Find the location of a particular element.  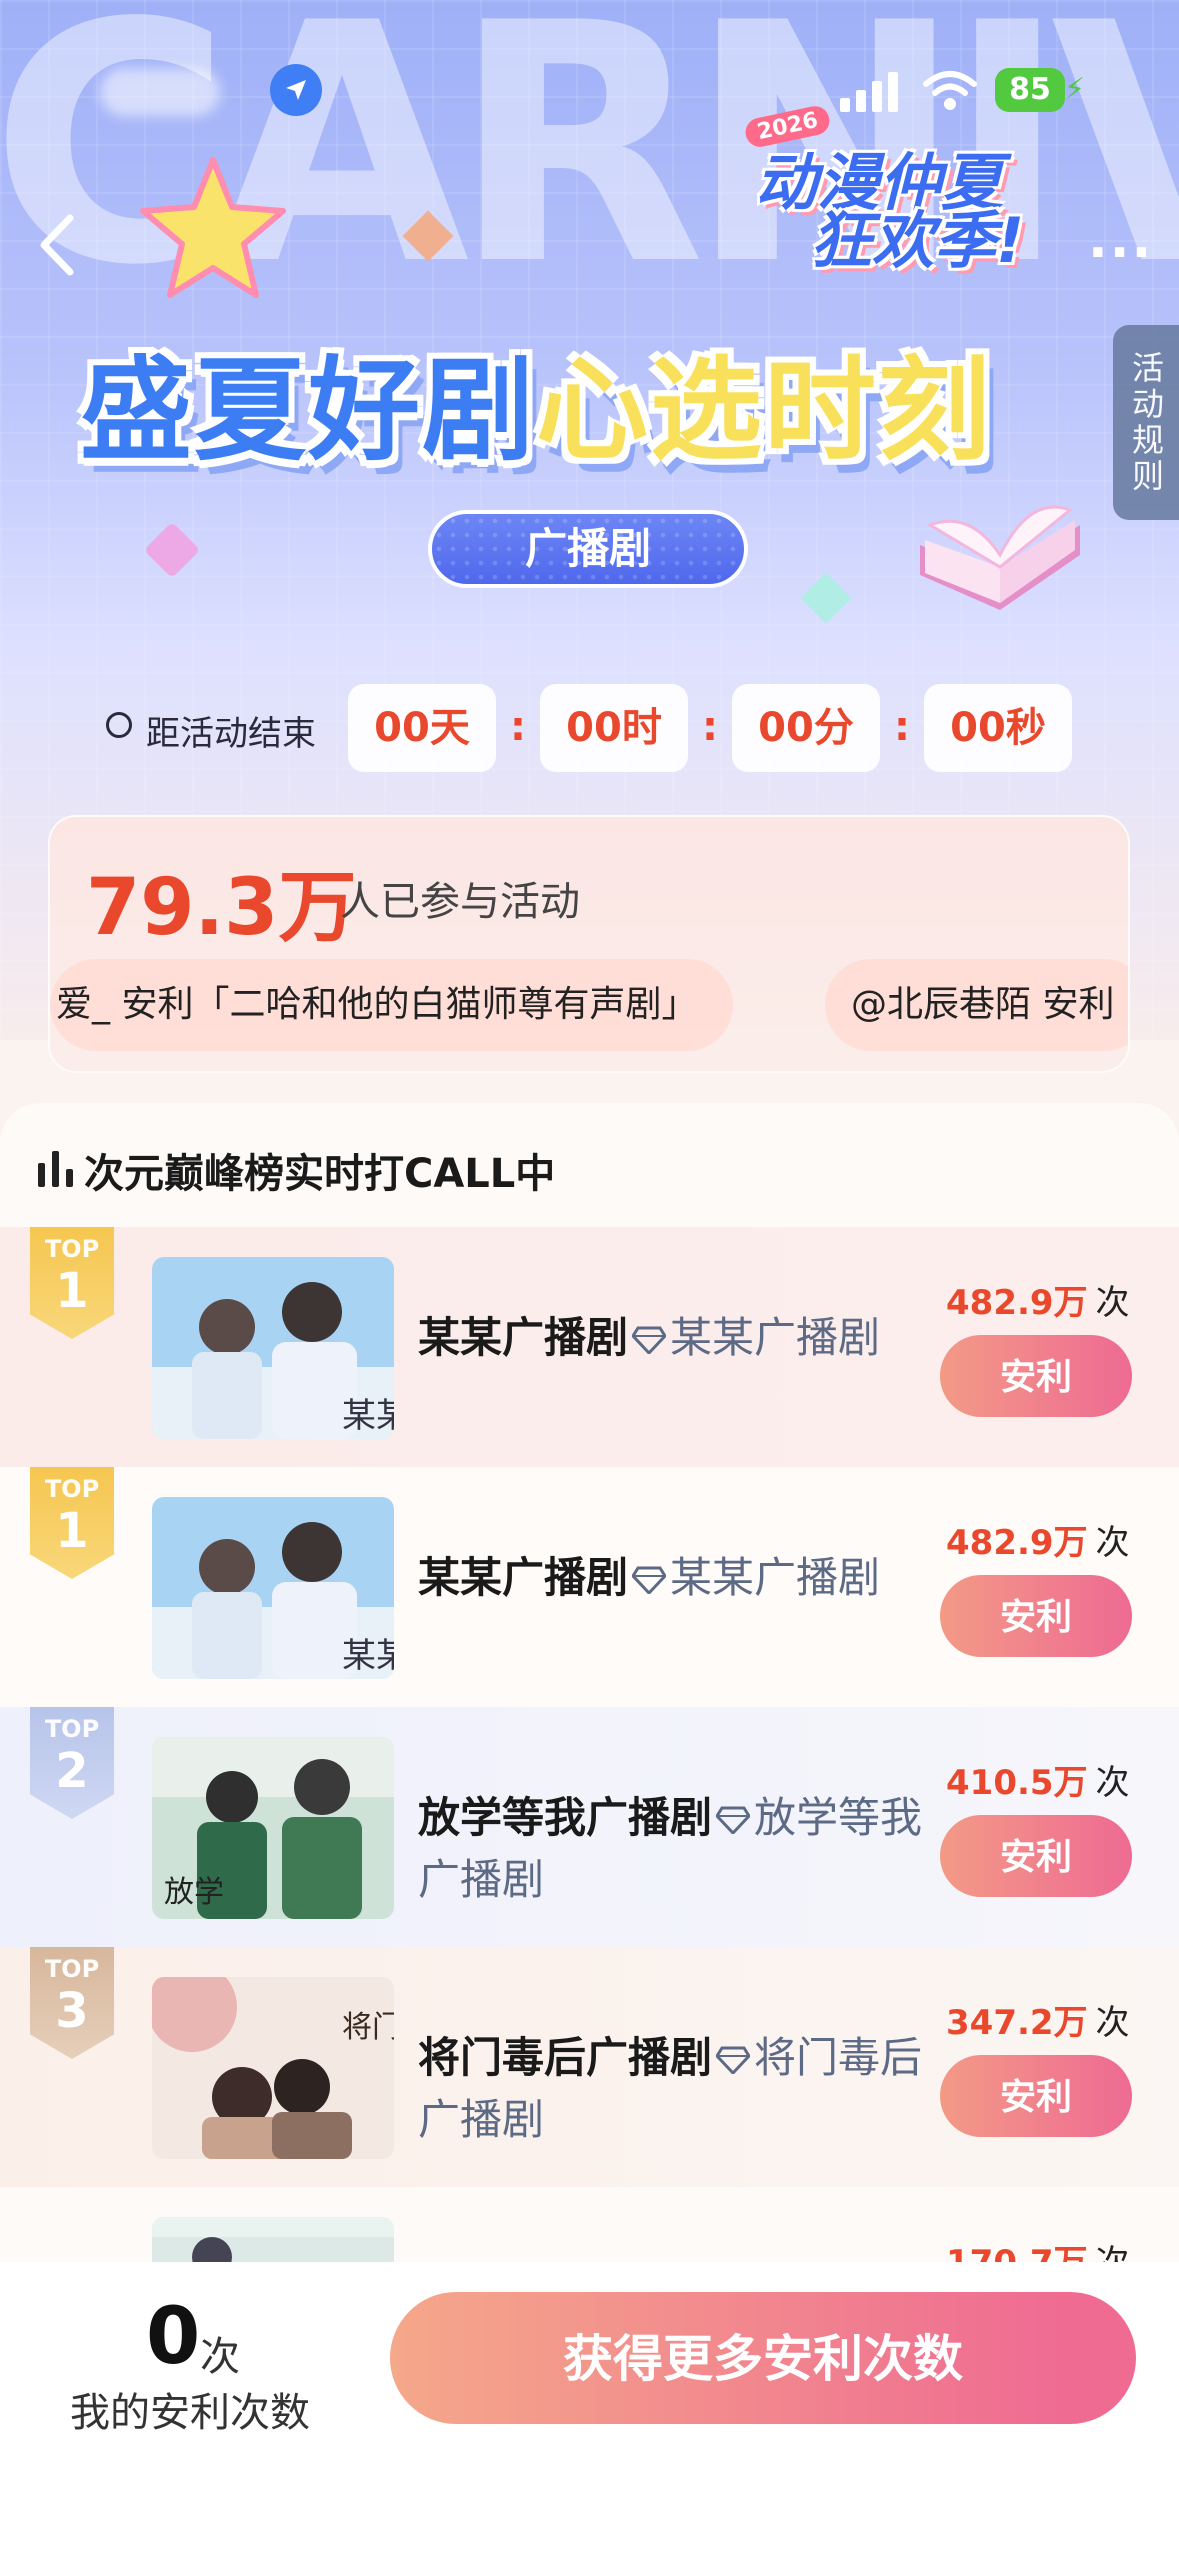

rank-badge-silver: TOP 2 is located at coordinates (72, 1763).